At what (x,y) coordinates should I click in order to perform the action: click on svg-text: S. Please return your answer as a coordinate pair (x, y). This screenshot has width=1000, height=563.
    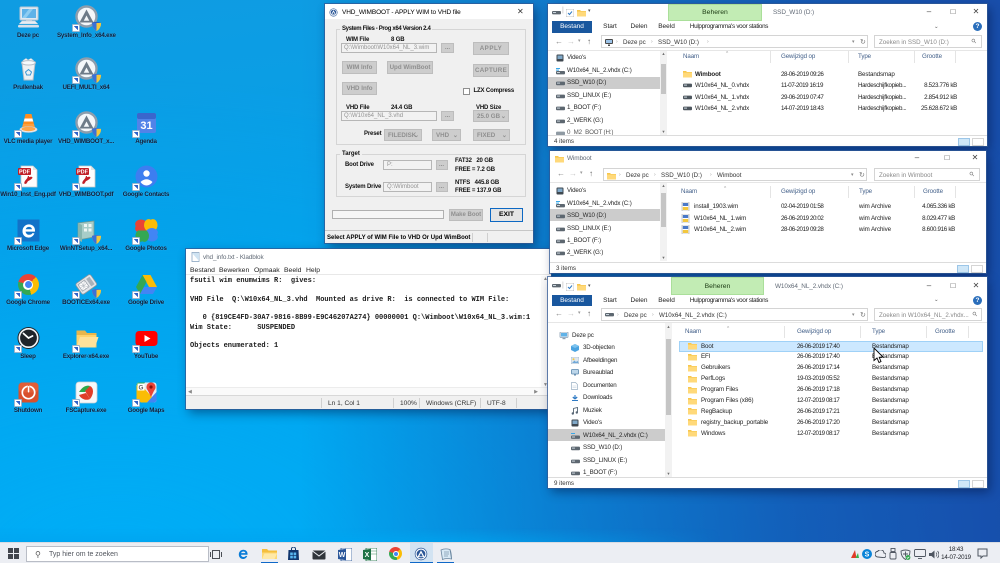
    Looking at the image, I should click on (867, 555).